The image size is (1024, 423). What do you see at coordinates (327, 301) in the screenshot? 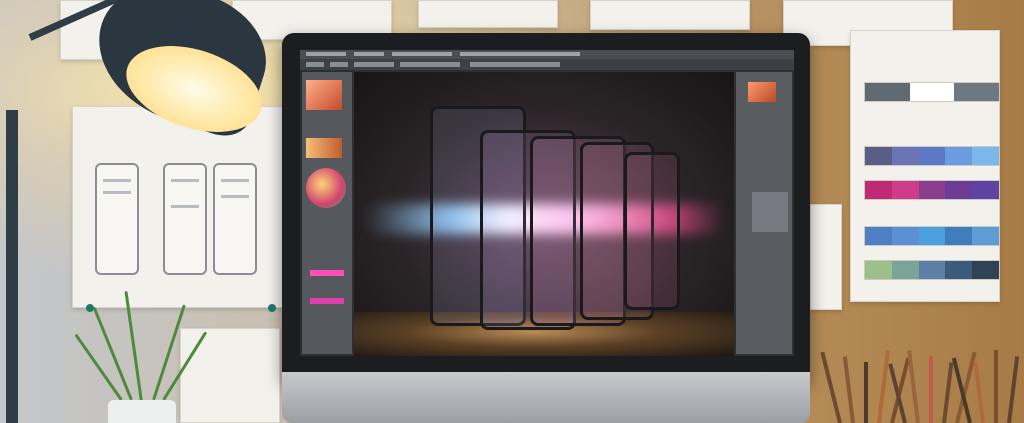
I see `magenta-slider` at bounding box center [327, 301].